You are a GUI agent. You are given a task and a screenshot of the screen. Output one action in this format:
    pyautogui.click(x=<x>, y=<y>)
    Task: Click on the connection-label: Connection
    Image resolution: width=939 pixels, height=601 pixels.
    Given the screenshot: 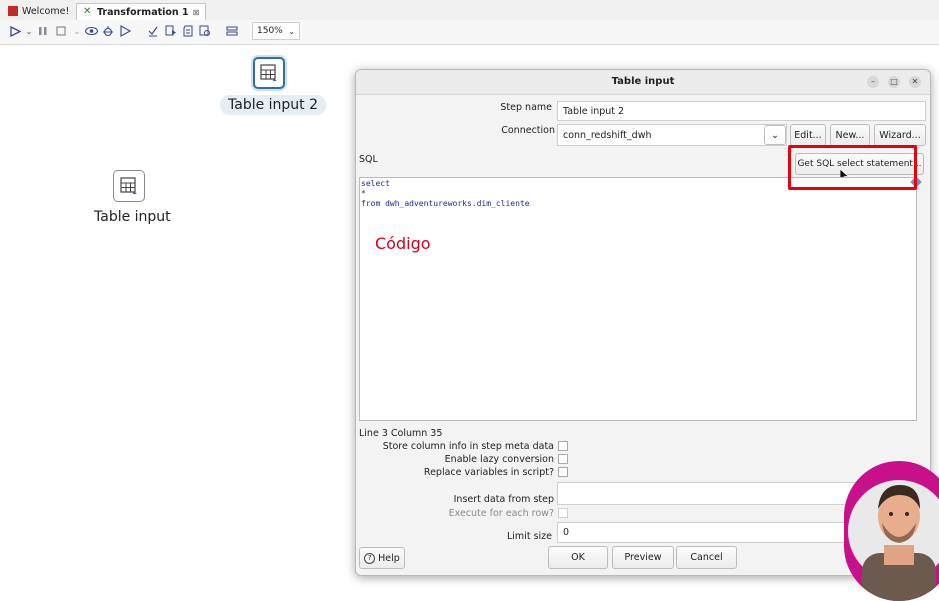 What is the action you would take?
    pyautogui.click(x=528, y=130)
    